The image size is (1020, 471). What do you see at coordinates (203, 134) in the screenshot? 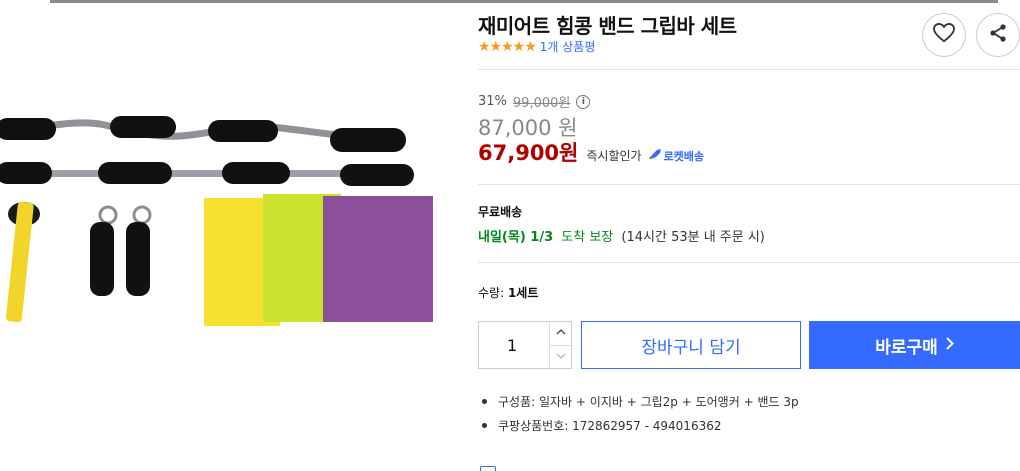
I see `ez-bar-image` at bounding box center [203, 134].